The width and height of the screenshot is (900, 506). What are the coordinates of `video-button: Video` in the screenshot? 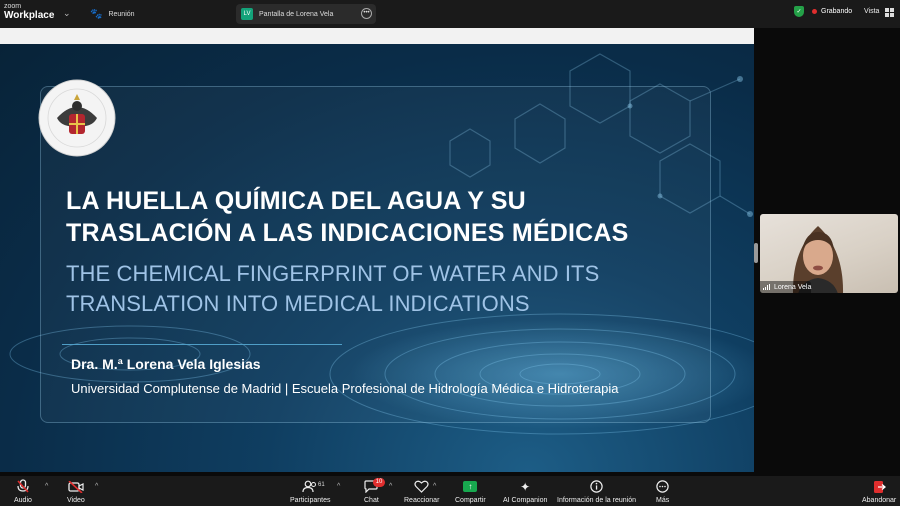 It's located at (76, 491).